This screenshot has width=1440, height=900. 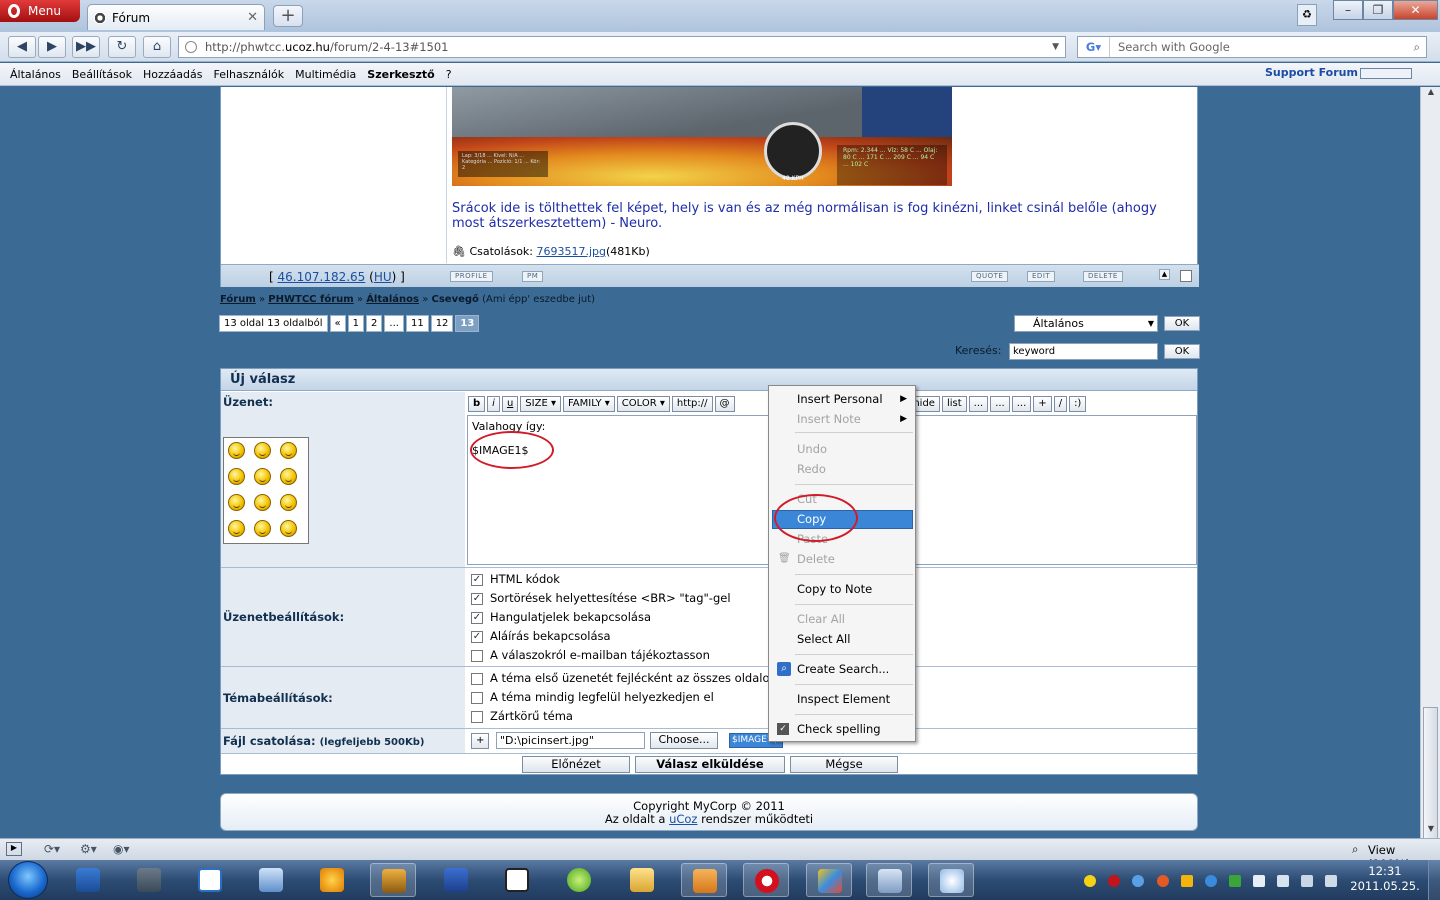 I want to click on page-link: 1, so click(x=356, y=323).